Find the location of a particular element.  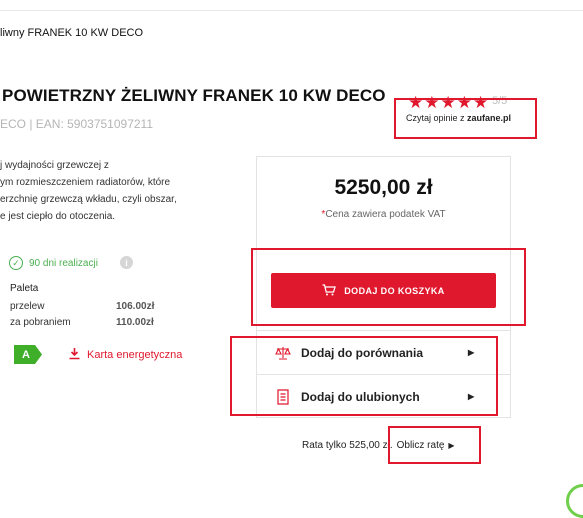

chat-widget-button is located at coordinates (574, 501).